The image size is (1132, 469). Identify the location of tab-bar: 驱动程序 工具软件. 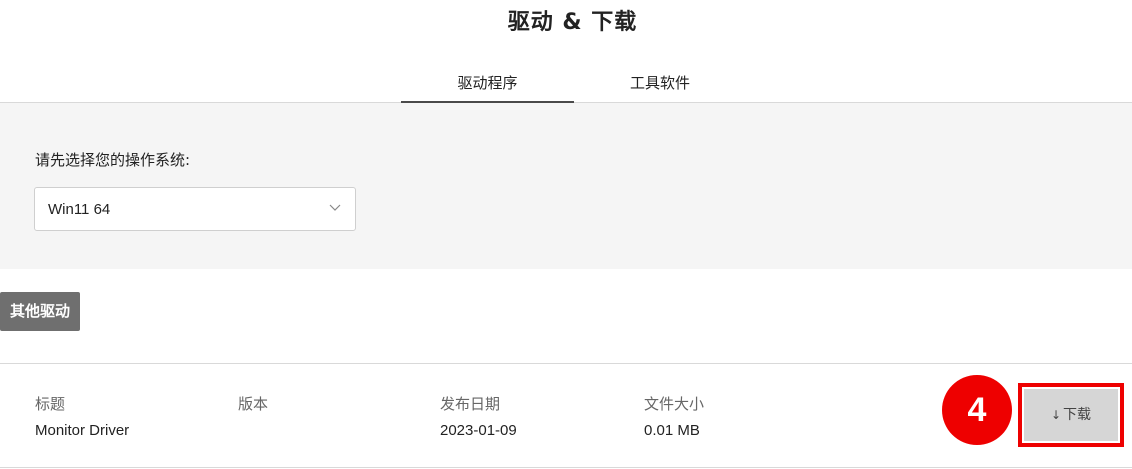
(566, 79).